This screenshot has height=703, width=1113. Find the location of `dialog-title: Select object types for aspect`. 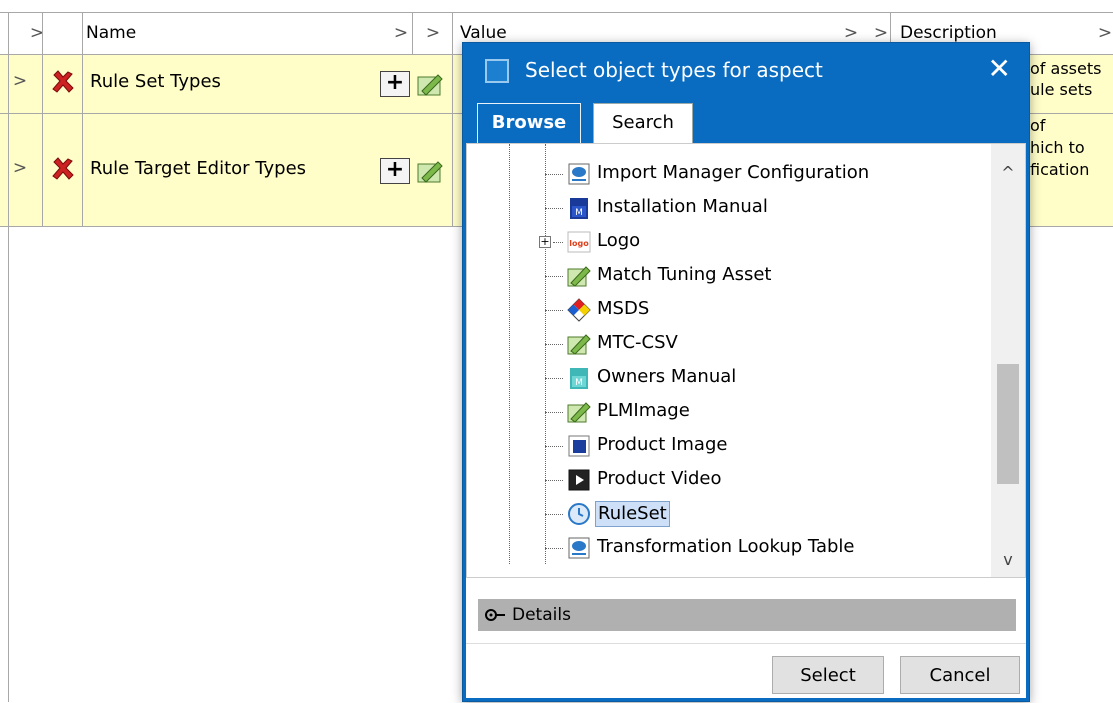

dialog-title: Select object types for aspect is located at coordinates (674, 70).